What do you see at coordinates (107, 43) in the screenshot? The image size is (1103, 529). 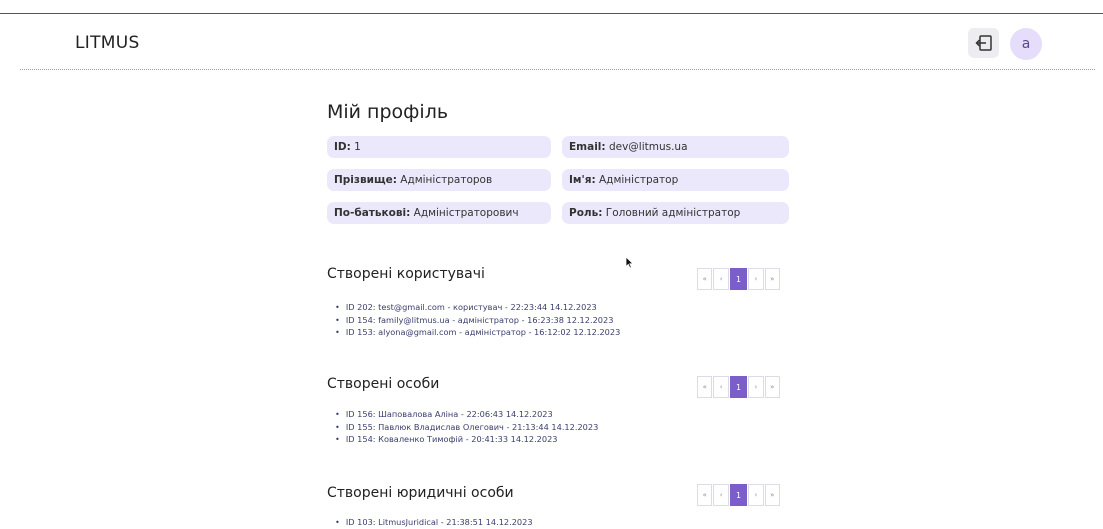 I see `app-logo: LITMUS` at bounding box center [107, 43].